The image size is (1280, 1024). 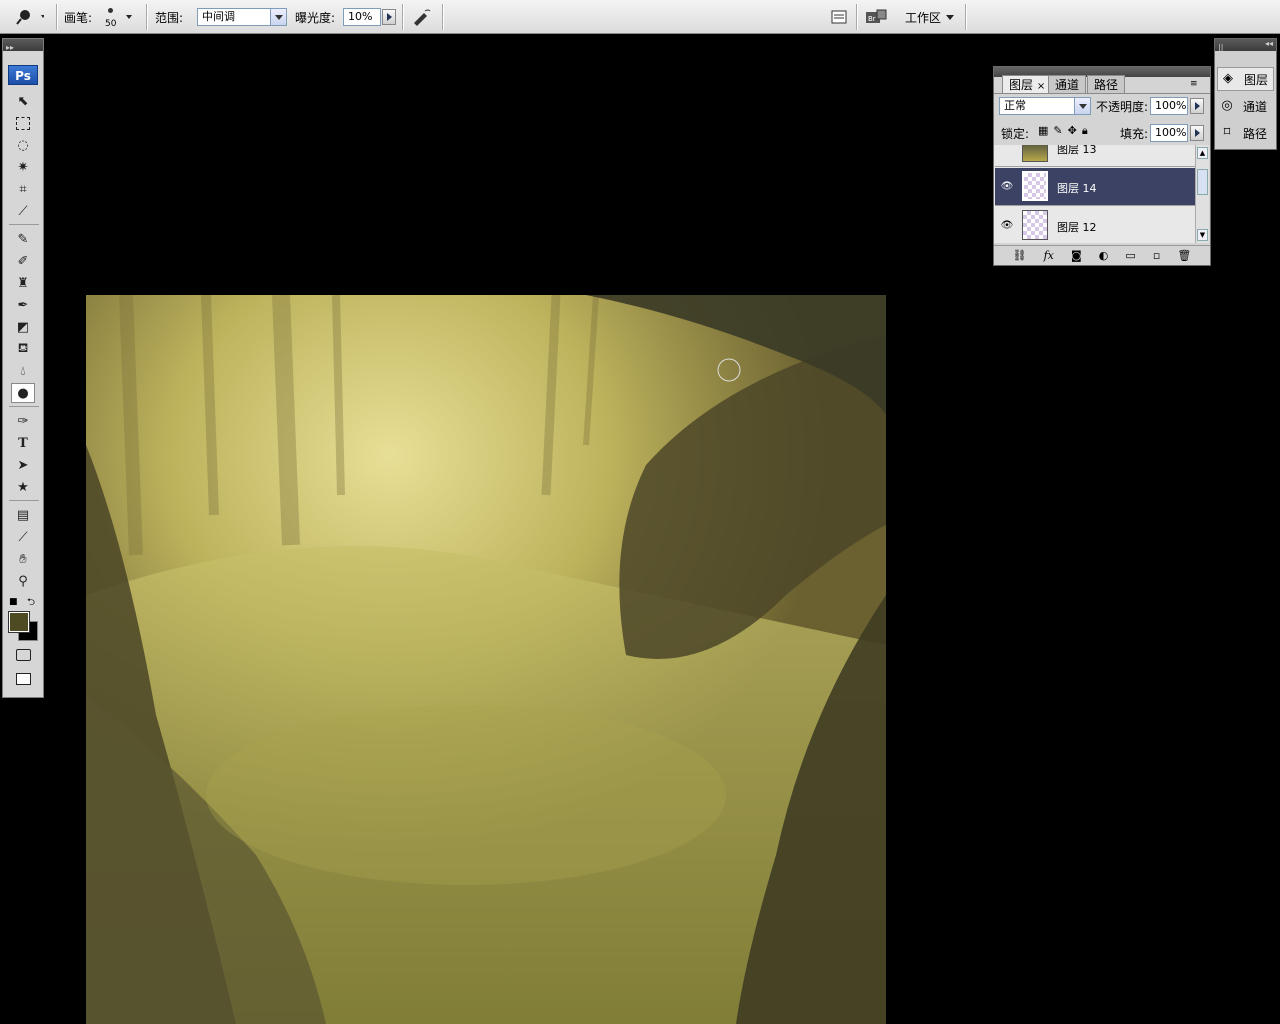 What do you see at coordinates (1049, 255) in the screenshot?
I see `fx-icon: fx` at bounding box center [1049, 255].